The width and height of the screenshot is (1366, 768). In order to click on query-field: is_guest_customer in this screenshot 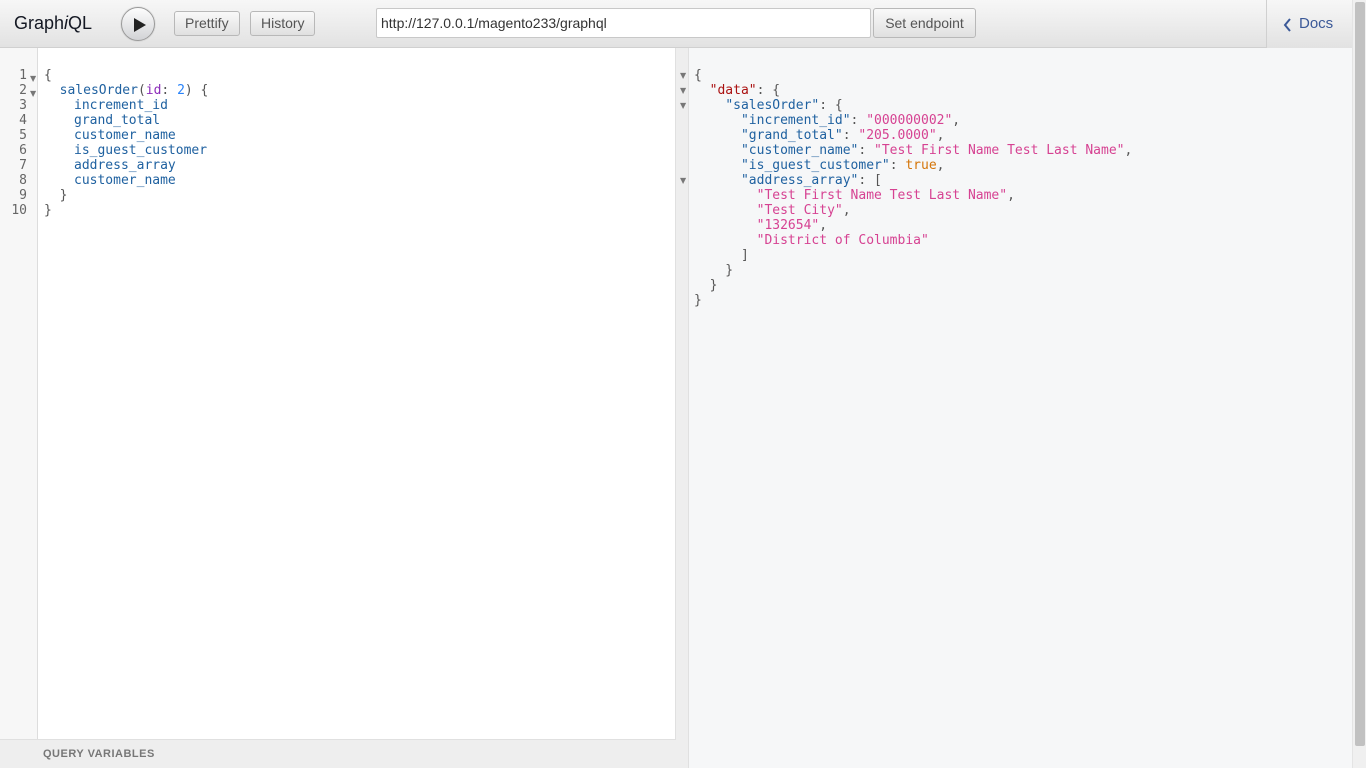, I will do `click(141, 150)`.